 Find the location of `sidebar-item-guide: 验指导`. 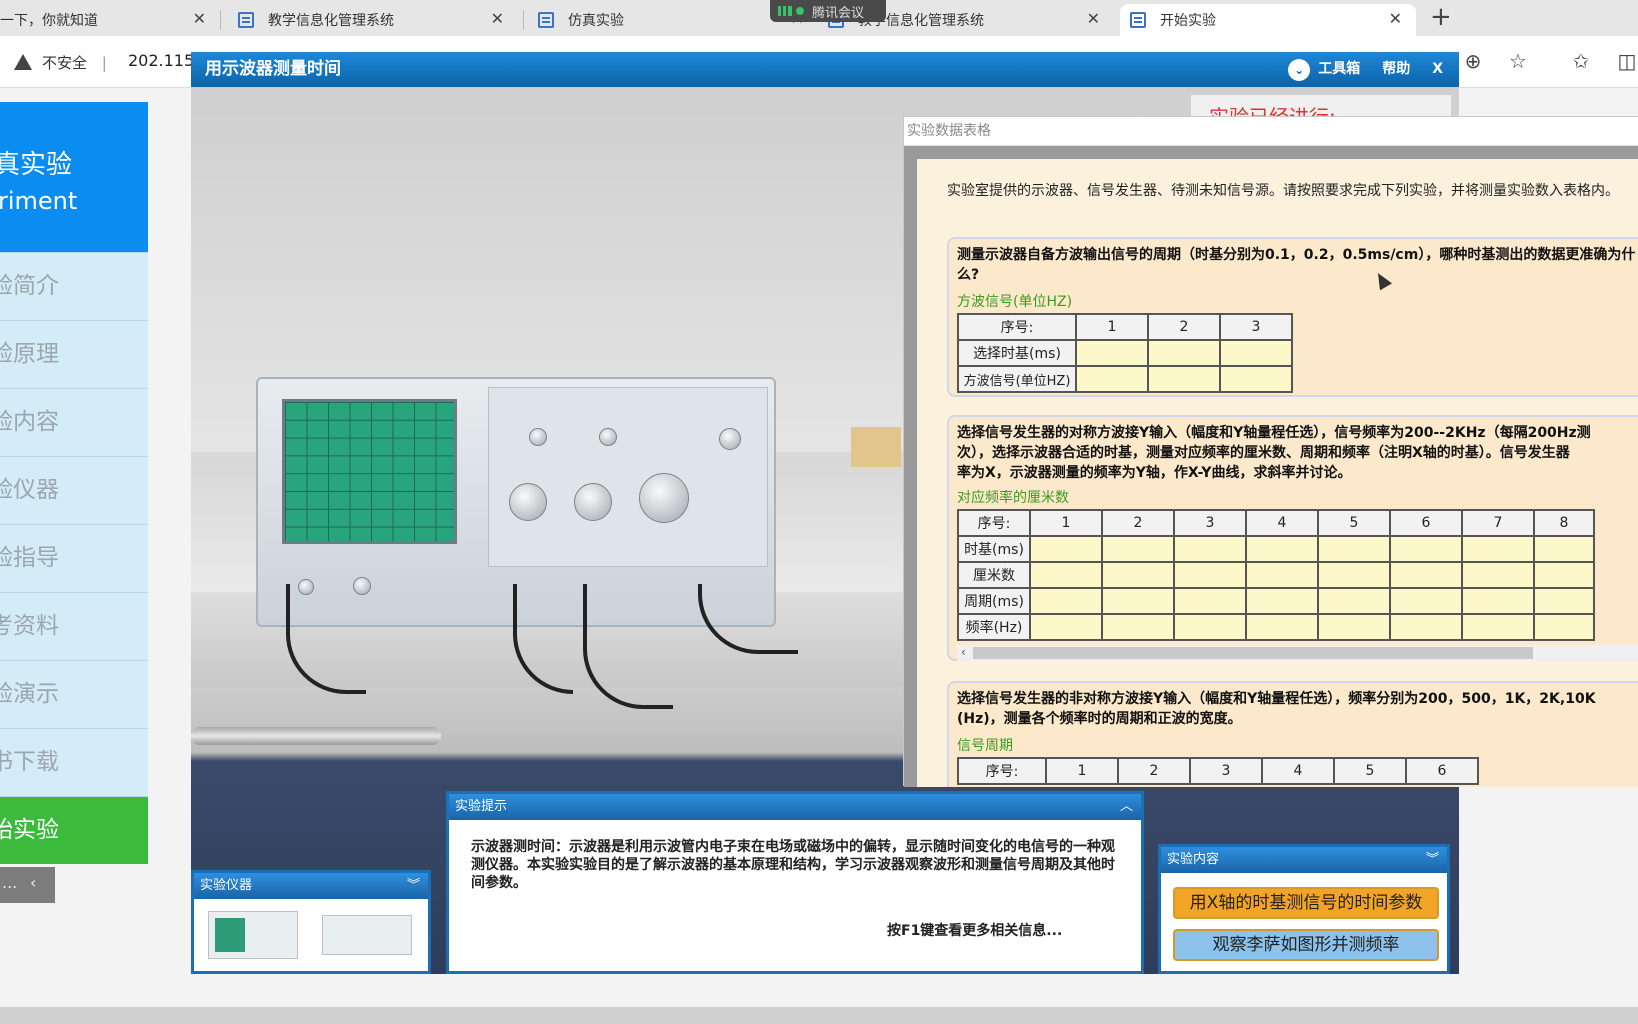

sidebar-item-guide: 验指导 is located at coordinates (74, 558).